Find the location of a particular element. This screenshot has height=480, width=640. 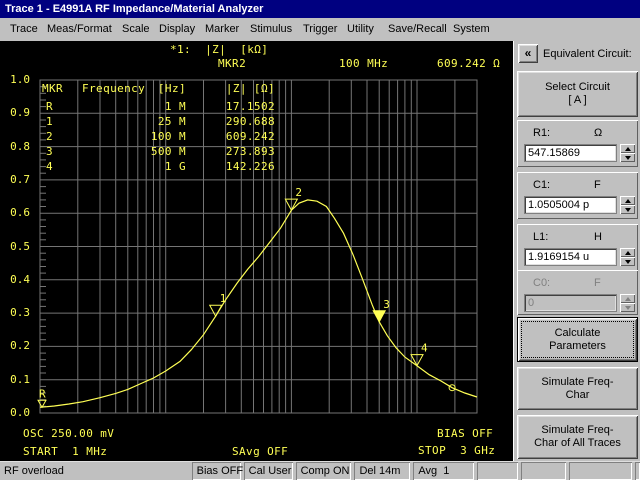

svg-text: 1 is located at coordinates (223, 298).